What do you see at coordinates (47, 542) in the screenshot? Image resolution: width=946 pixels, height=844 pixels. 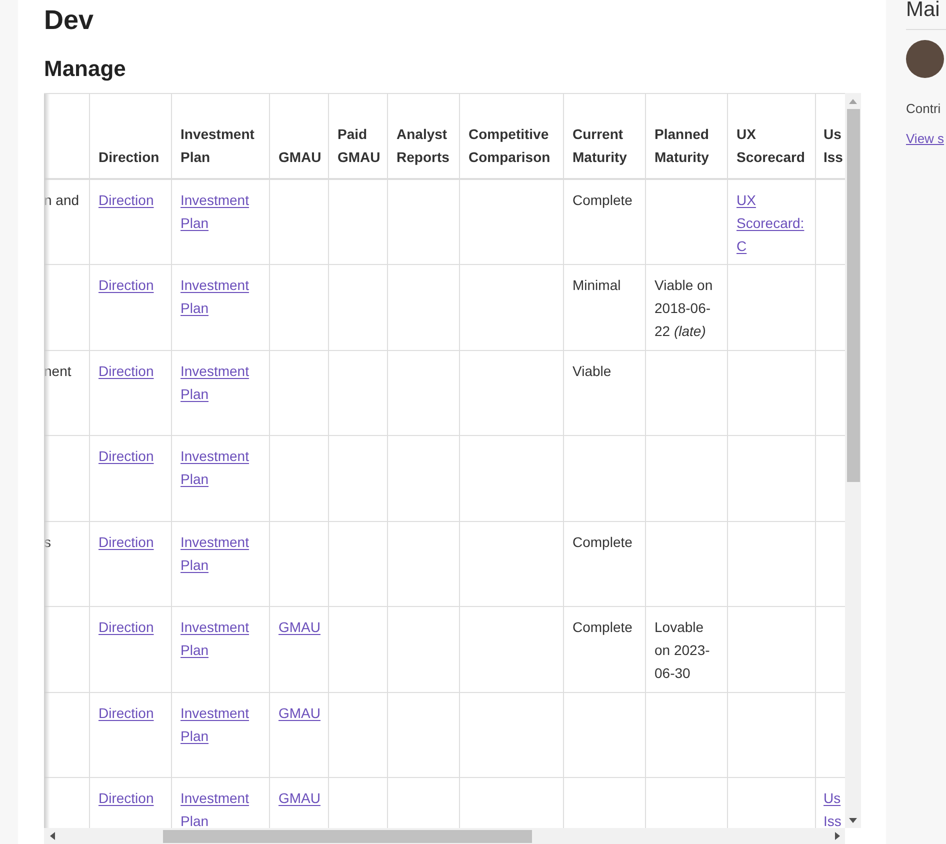 I see `table-cell-text: s` at bounding box center [47, 542].